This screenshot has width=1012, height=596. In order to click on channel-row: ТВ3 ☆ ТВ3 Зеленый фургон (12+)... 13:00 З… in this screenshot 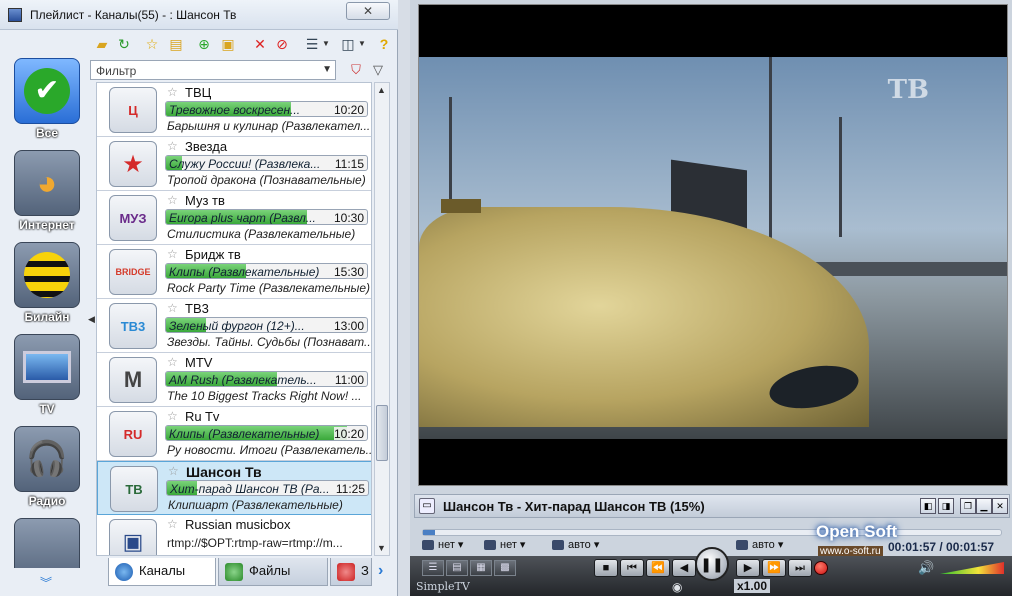, I will do `click(234, 326)`.